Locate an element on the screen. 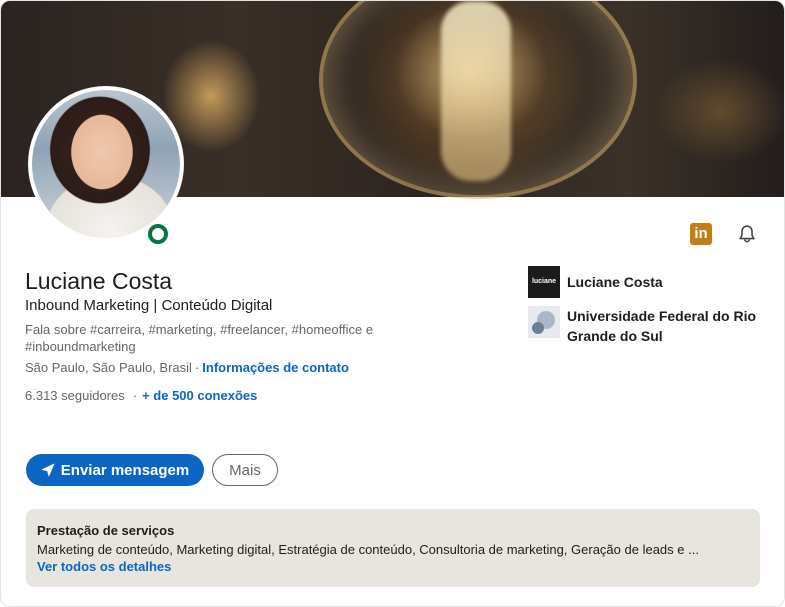 Image resolution: width=785 pixels, height=607 pixels. company-name: Luciane Costa is located at coordinates (615, 282).